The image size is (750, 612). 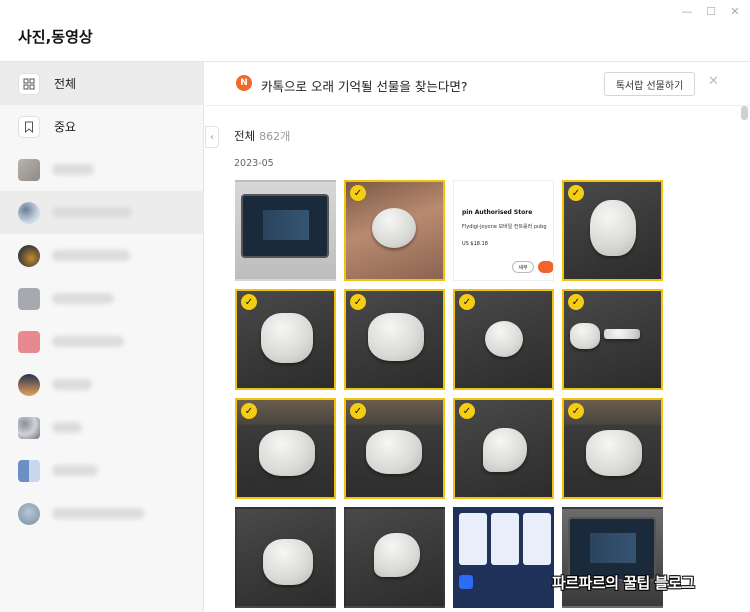 I want to click on window-controls: — ☐ ✕, so click(x=711, y=11).